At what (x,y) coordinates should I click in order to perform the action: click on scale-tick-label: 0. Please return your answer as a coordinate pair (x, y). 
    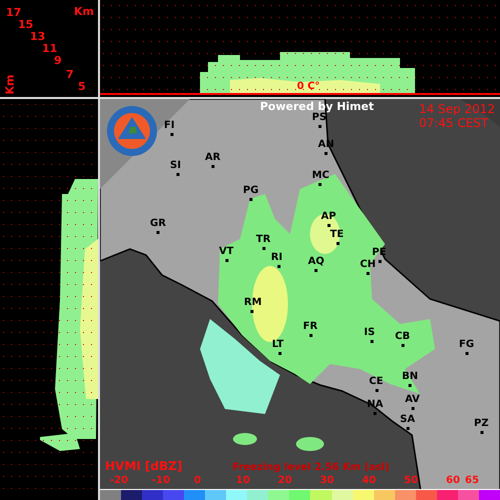
    Looking at the image, I should click on (197, 480).